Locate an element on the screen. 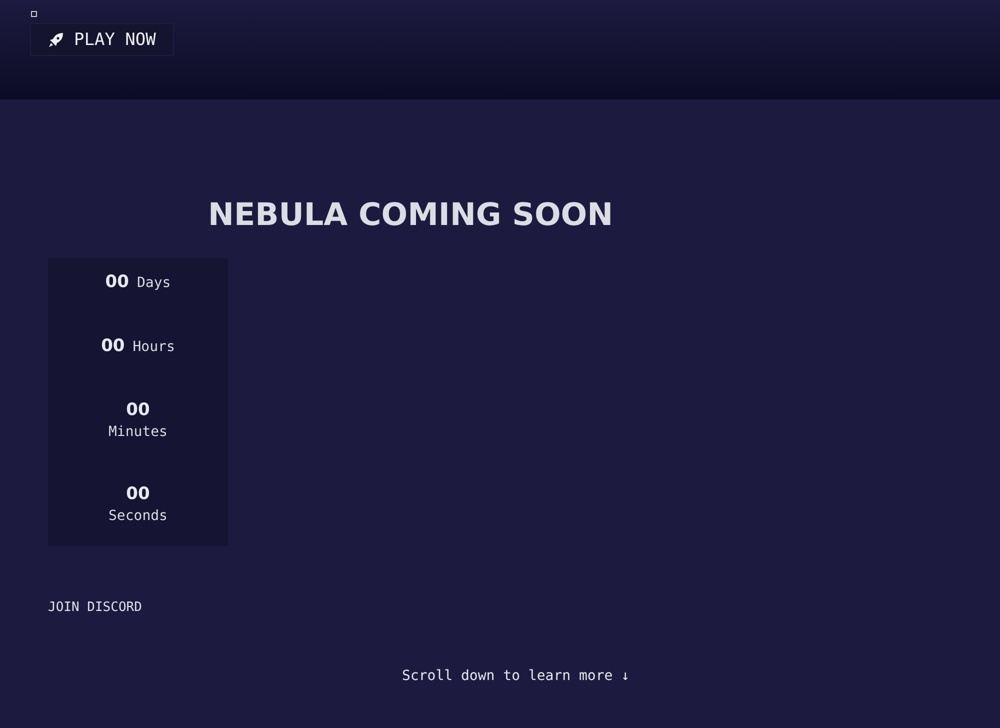  image-icon is located at coordinates (34, 14).